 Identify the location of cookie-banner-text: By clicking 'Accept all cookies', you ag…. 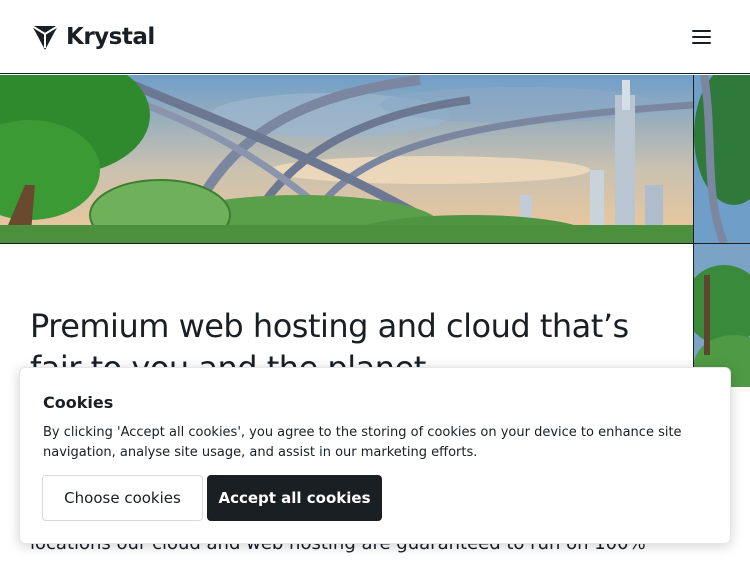
(362, 442).